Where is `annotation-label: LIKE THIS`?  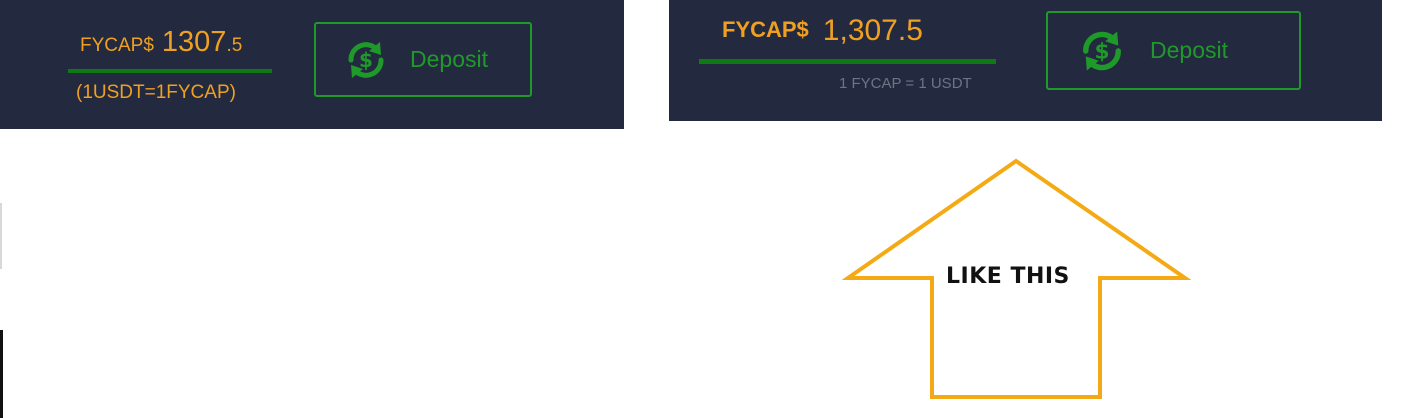
annotation-label: LIKE THIS is located at coordinates (1008, 276).